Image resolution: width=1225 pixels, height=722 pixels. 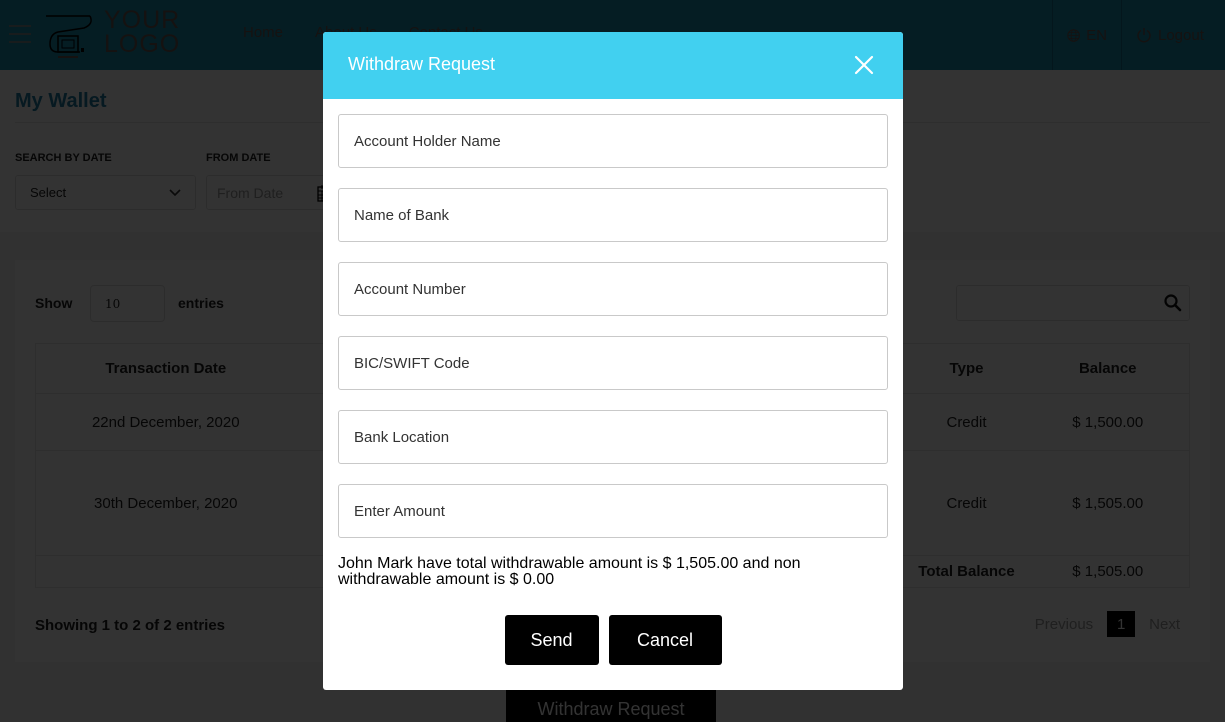 What do you see at coordinates (613, 437) in the screenshot?
I see `bank-location-input` at bounding box center [613, 437].